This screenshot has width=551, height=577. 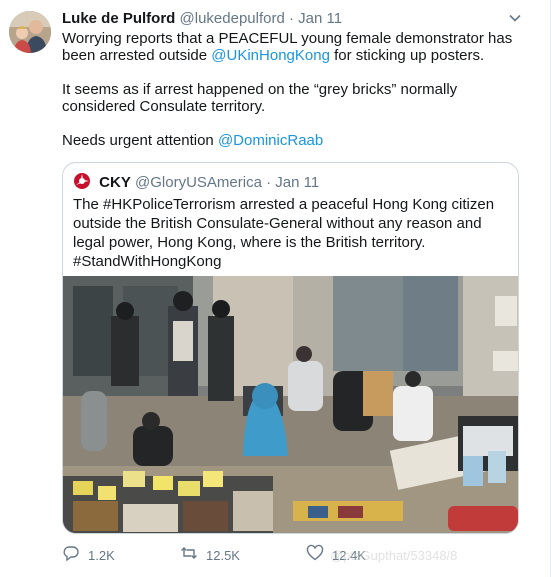 I want to click on tweet-actions: 1.2K 12.5K 12.4K, so click(x=306, y=556).